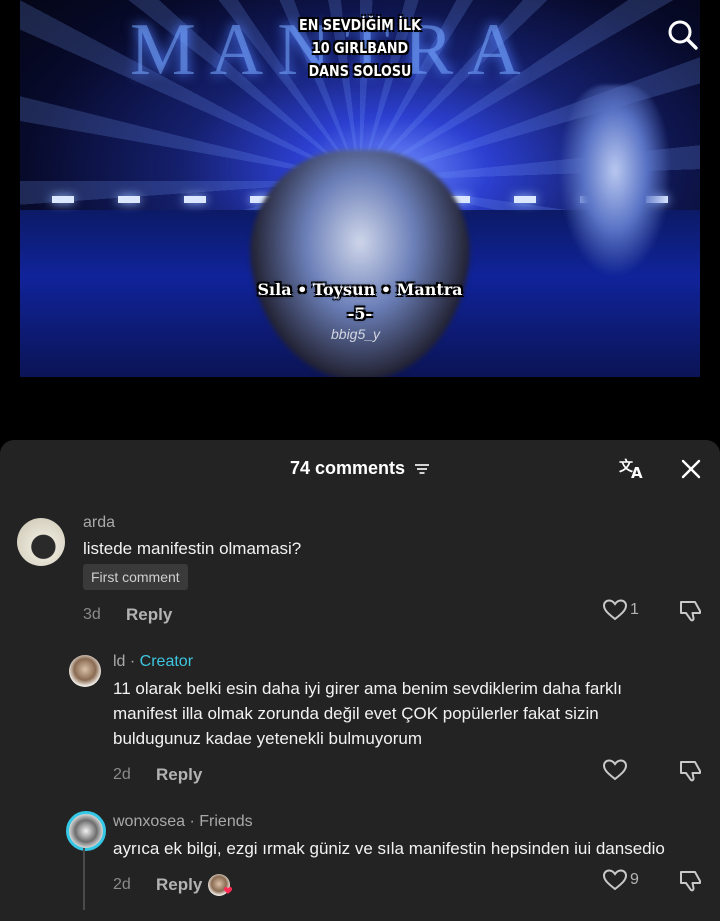  Describe the element at coordinates (135, 577) in the screenshot. I see `first-comment-badge: First comment` at that location.